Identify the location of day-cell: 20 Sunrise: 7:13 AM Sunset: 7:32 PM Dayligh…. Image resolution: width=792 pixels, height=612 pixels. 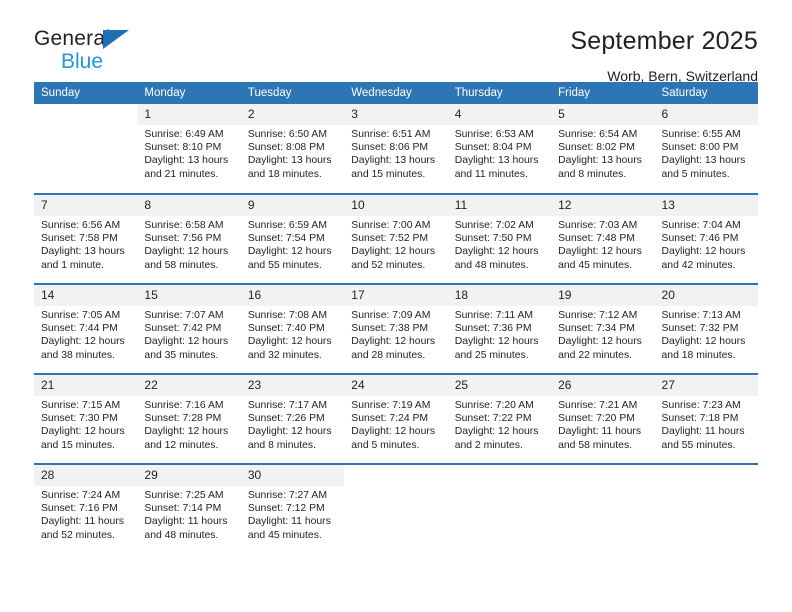
(706, 329).